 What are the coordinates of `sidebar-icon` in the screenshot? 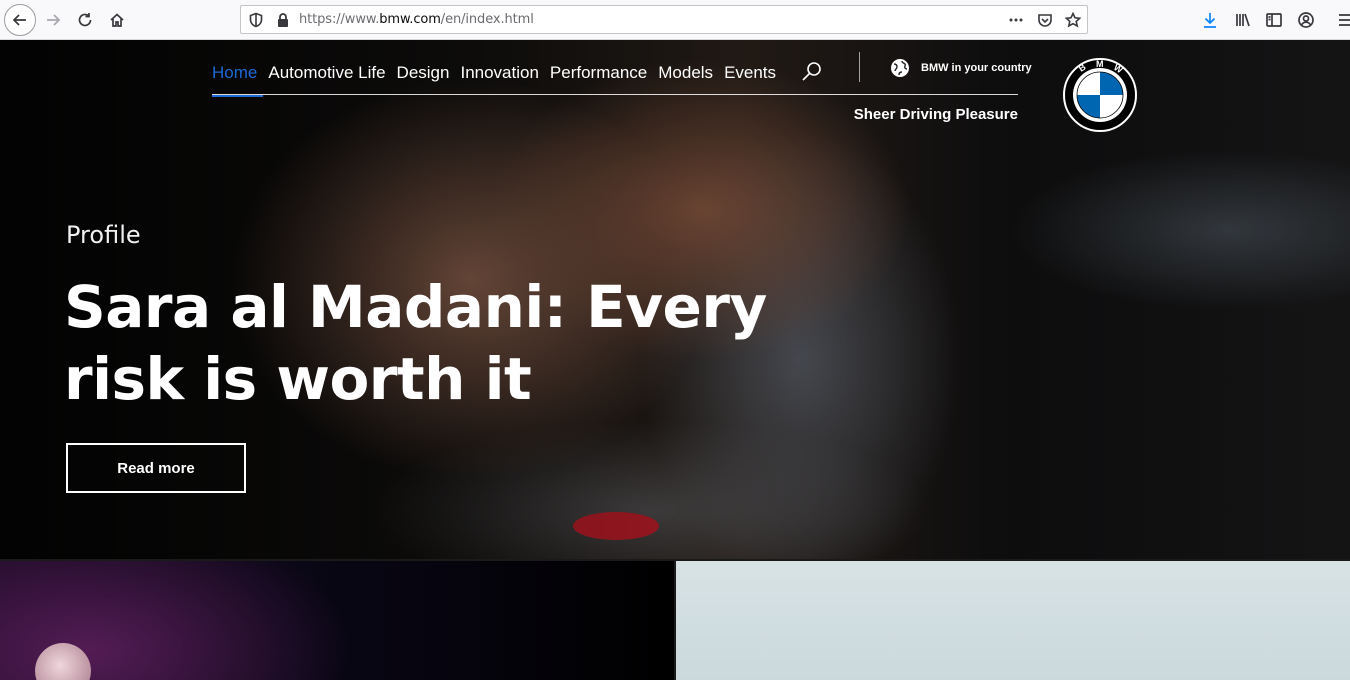 It's located at (1274, 20).